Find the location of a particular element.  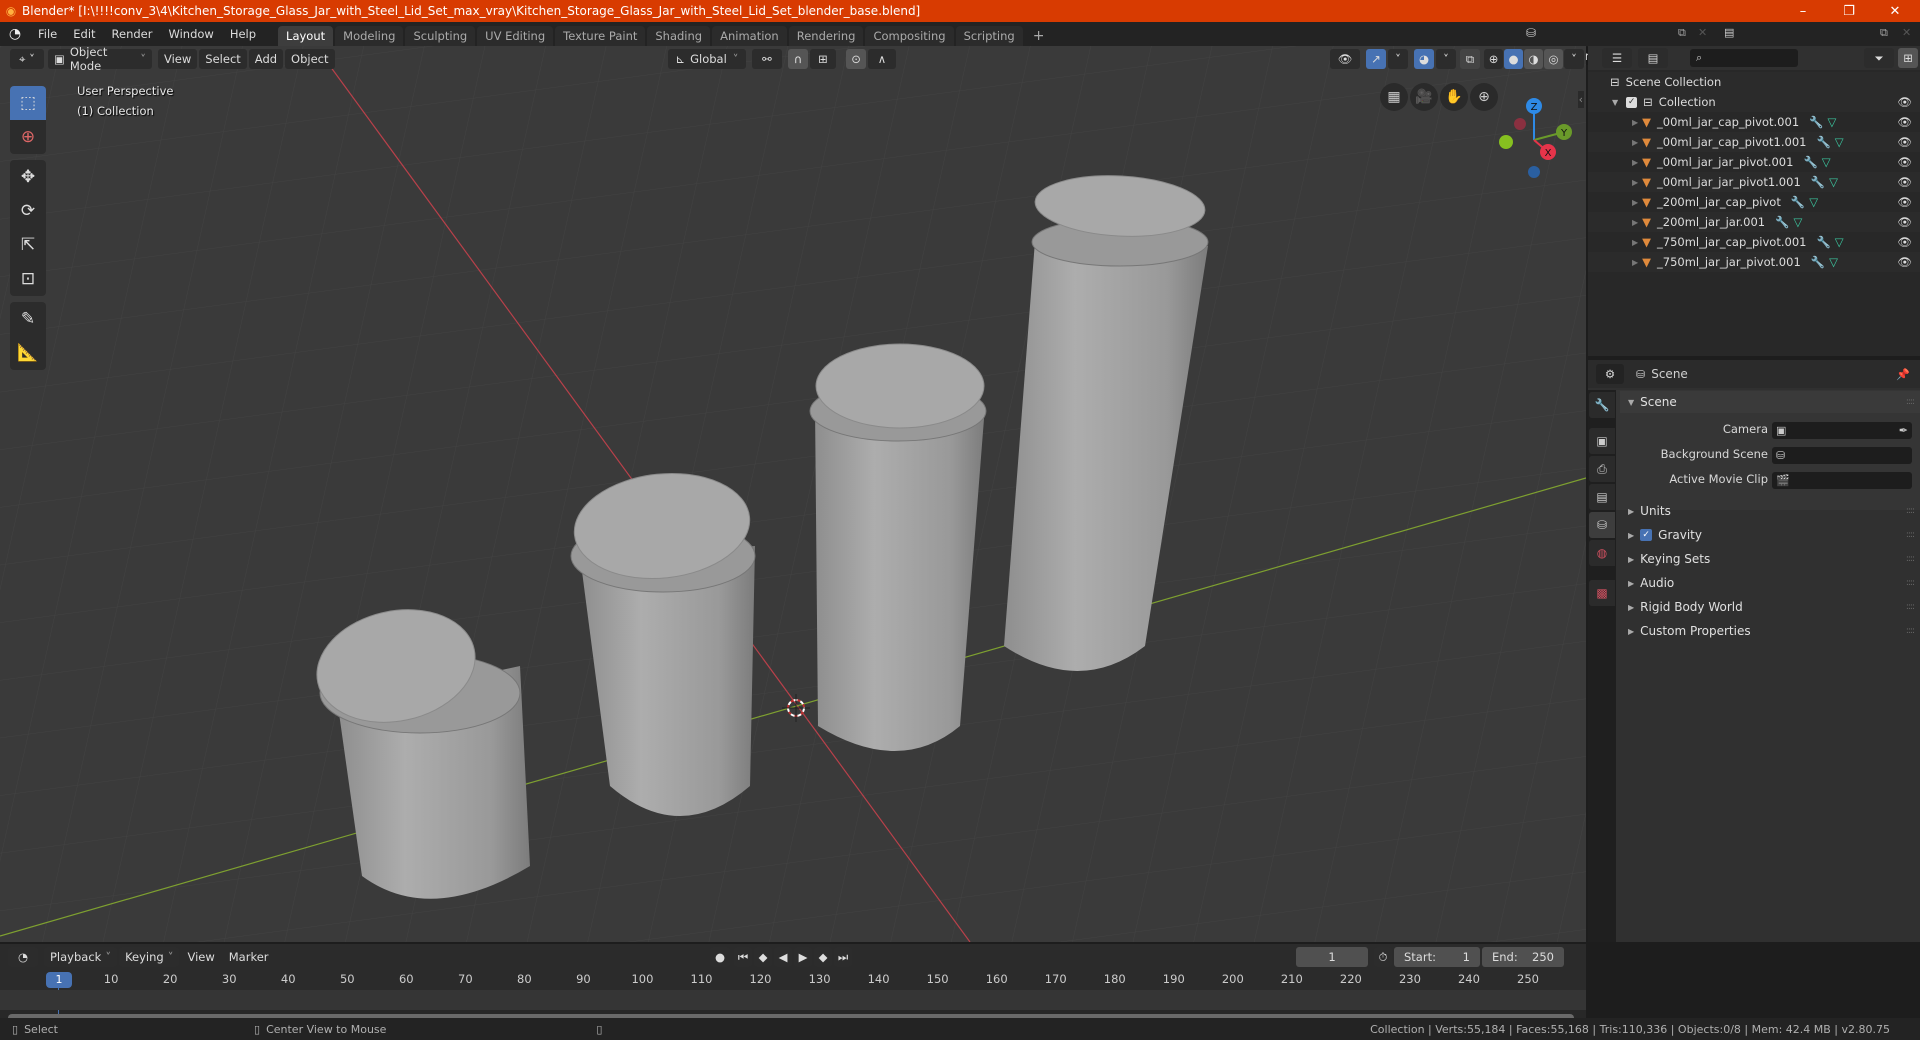

menu-help: Help is located at coordinates (243, 34).